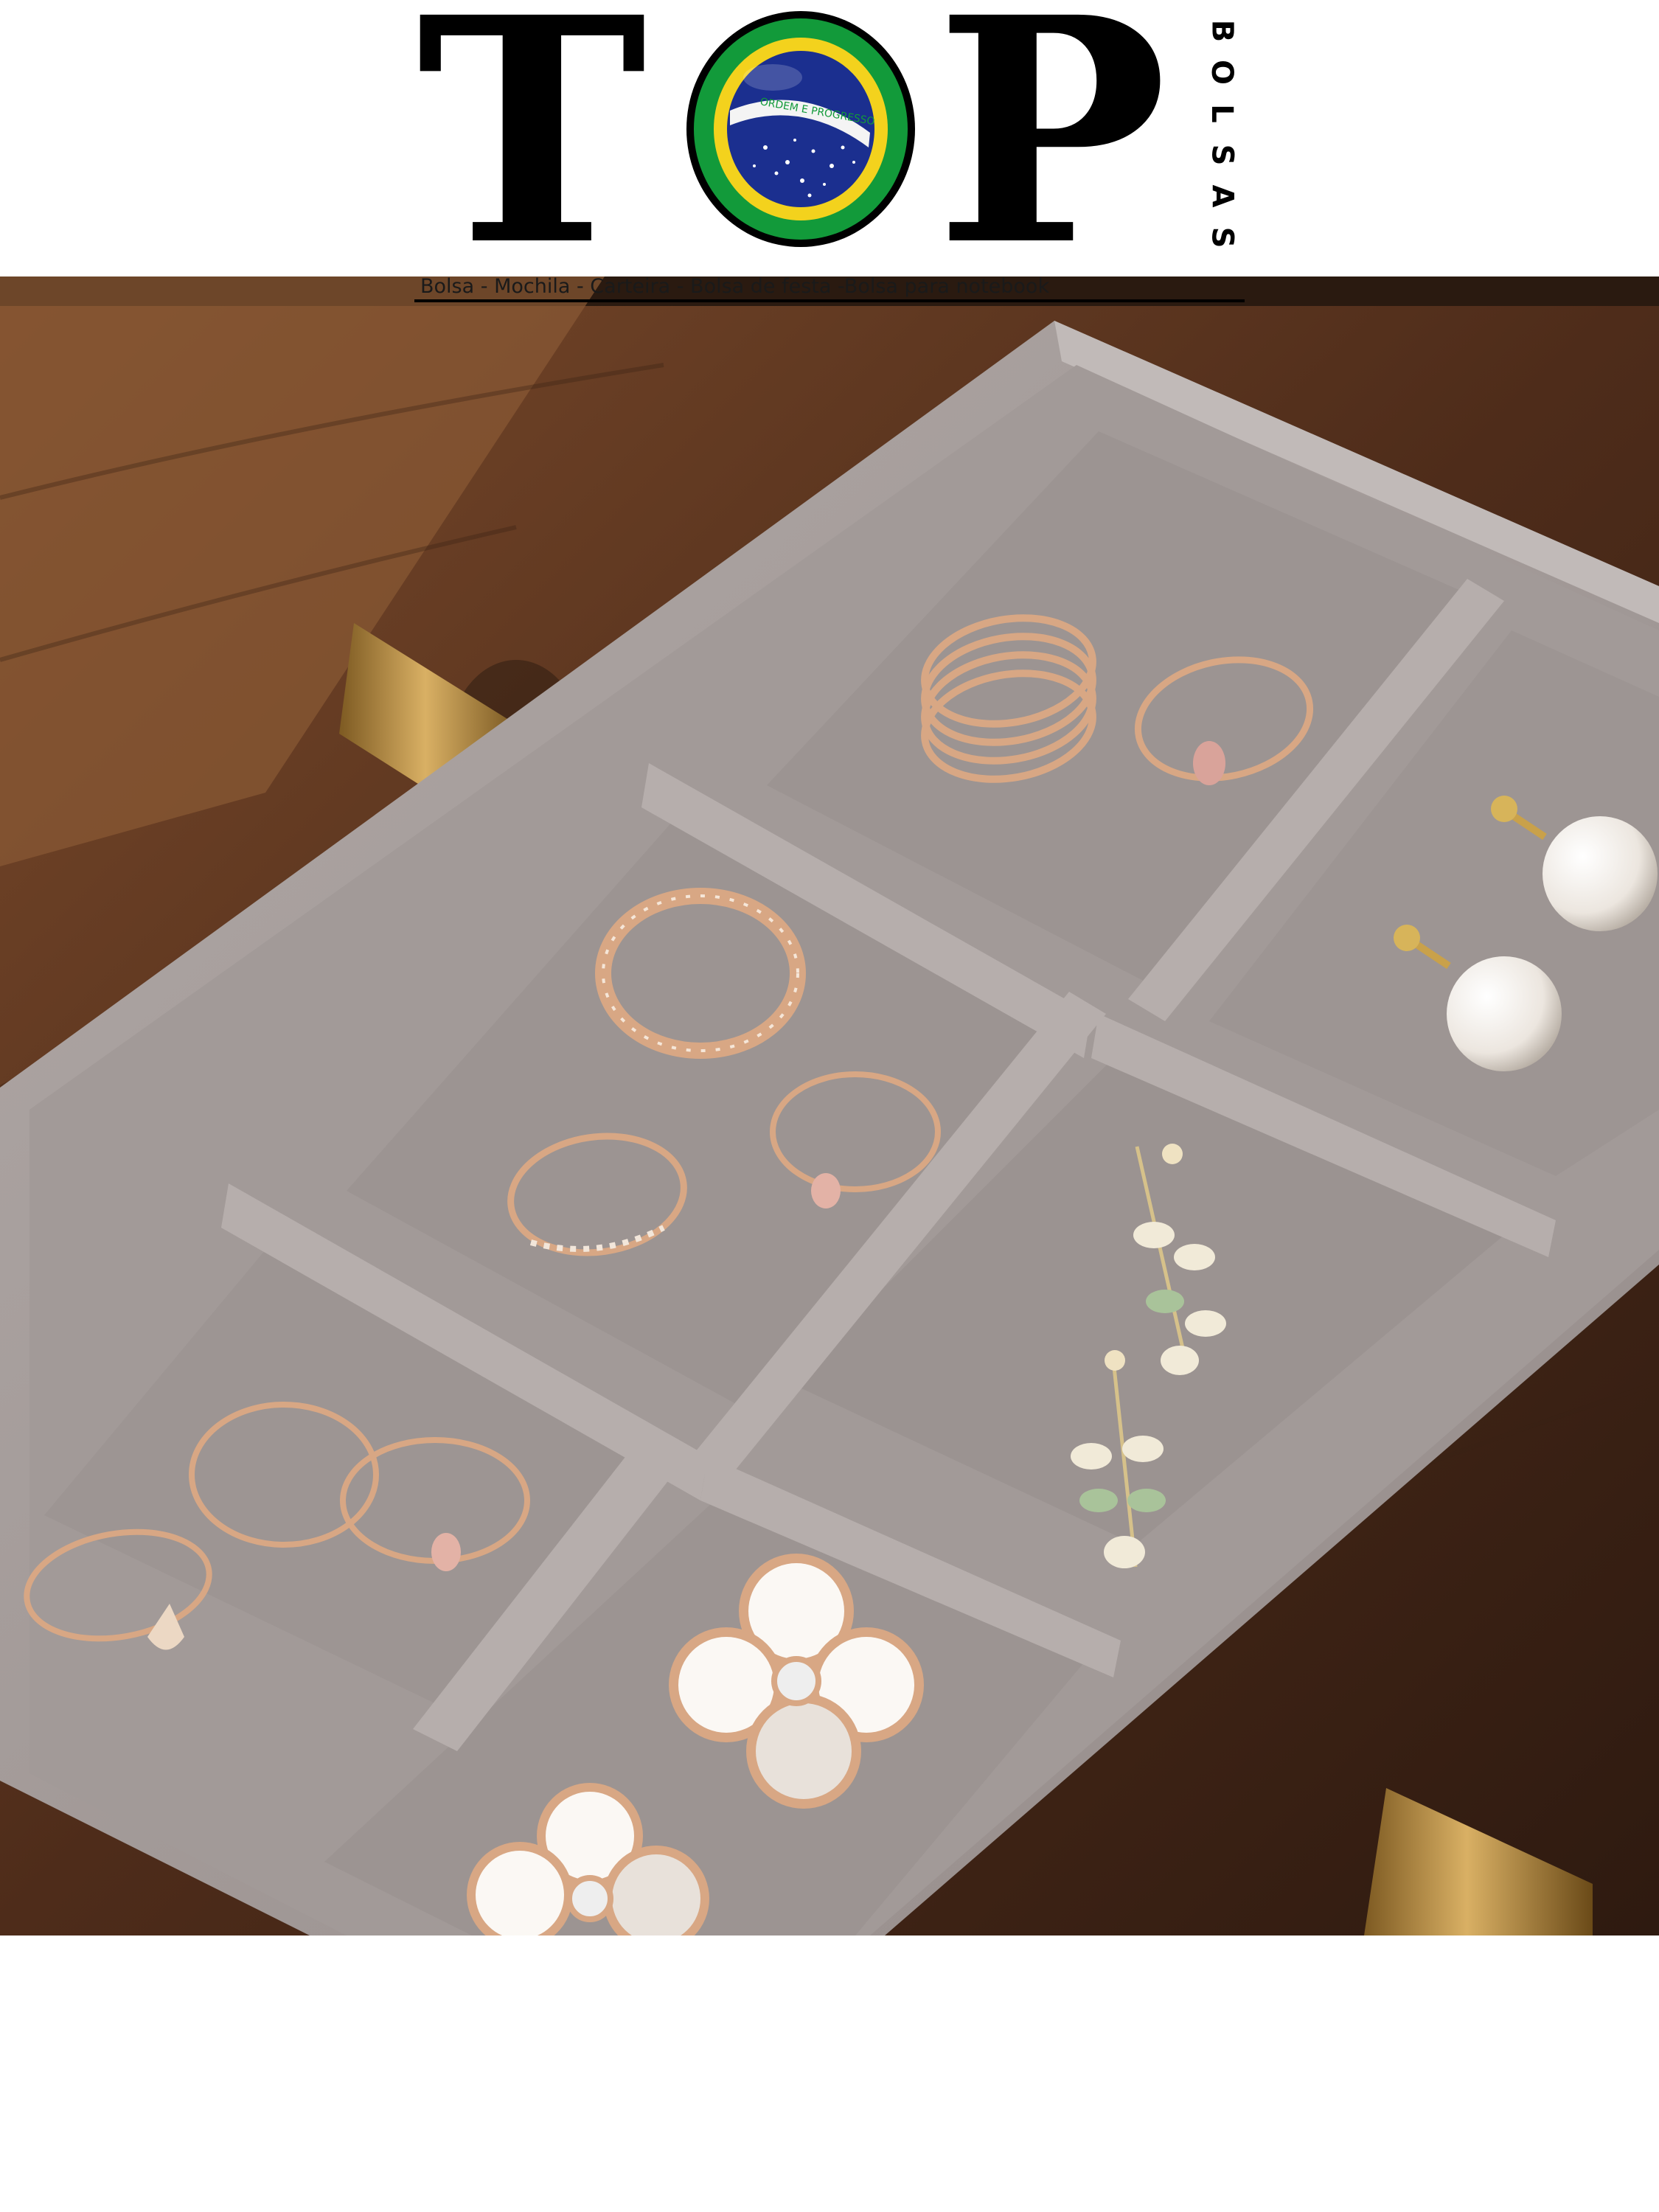 The image size is (1659, 2212). I want to click on logo-letter-p: P, so click(1051, 157).